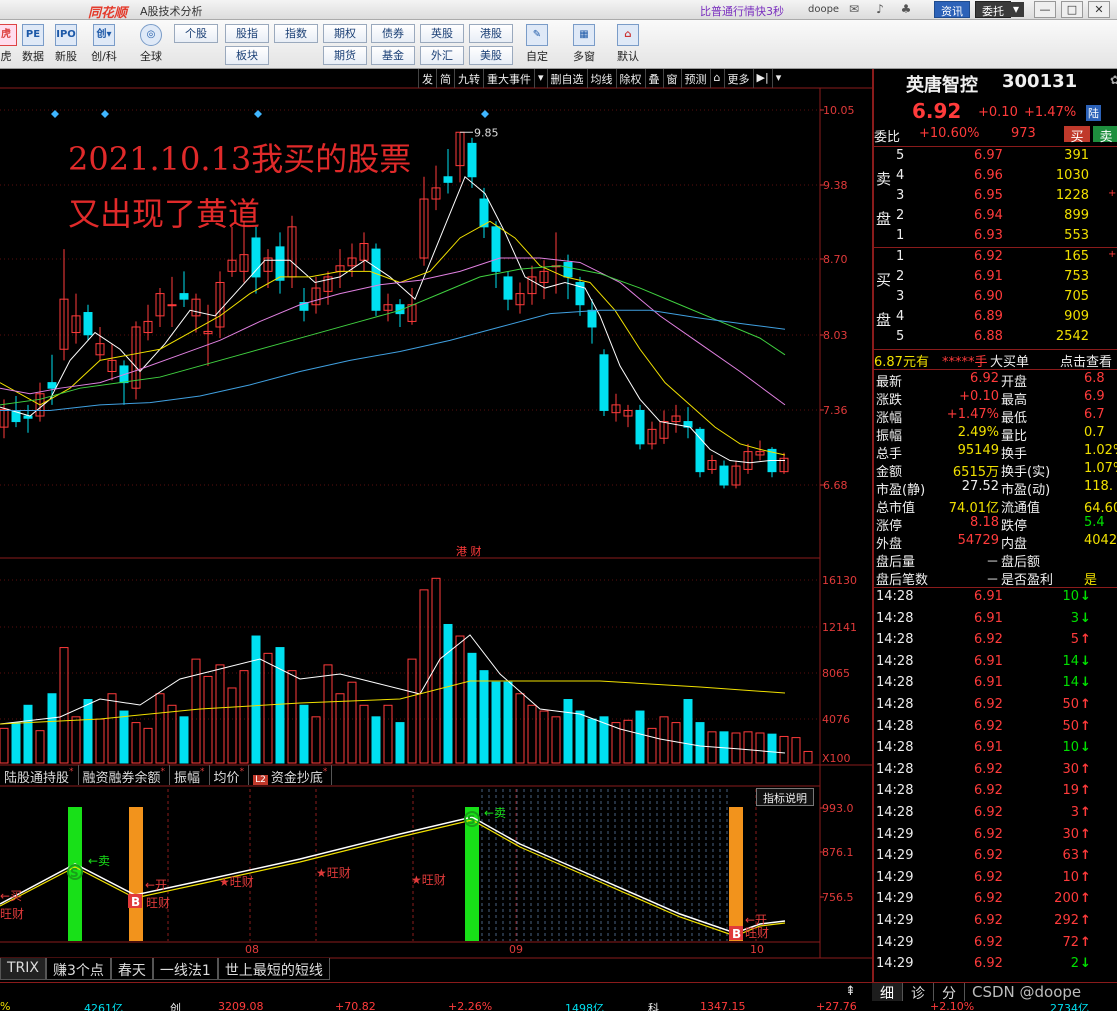  I want to click on bid-level-2: 2 6.91 753, so click(995, 278).